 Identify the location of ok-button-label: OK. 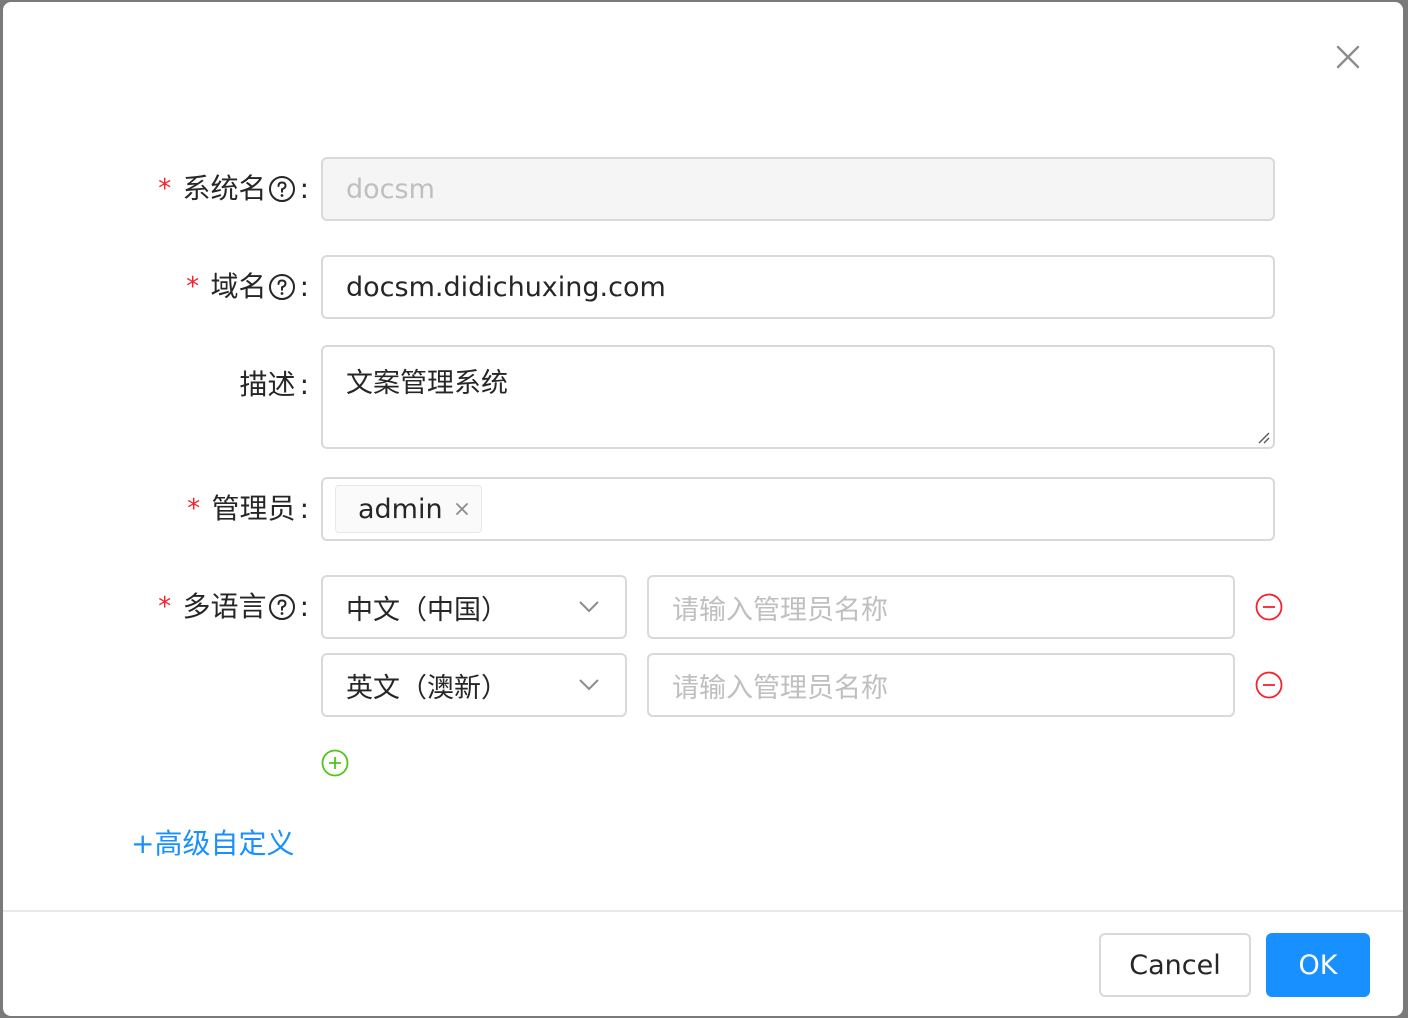
(1318, 965).